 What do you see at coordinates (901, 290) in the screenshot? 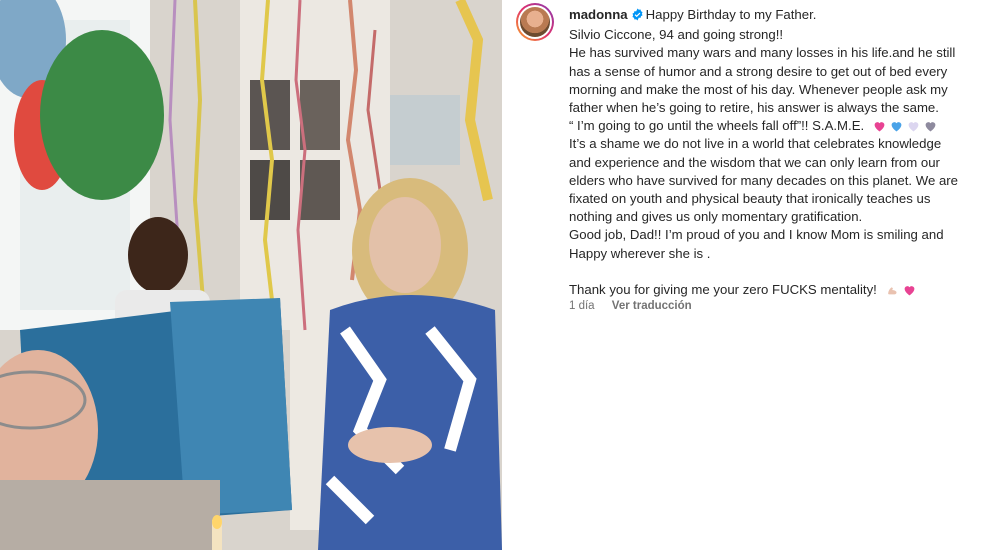
I see `final-emoji-group` at bounding box center [901, 290].